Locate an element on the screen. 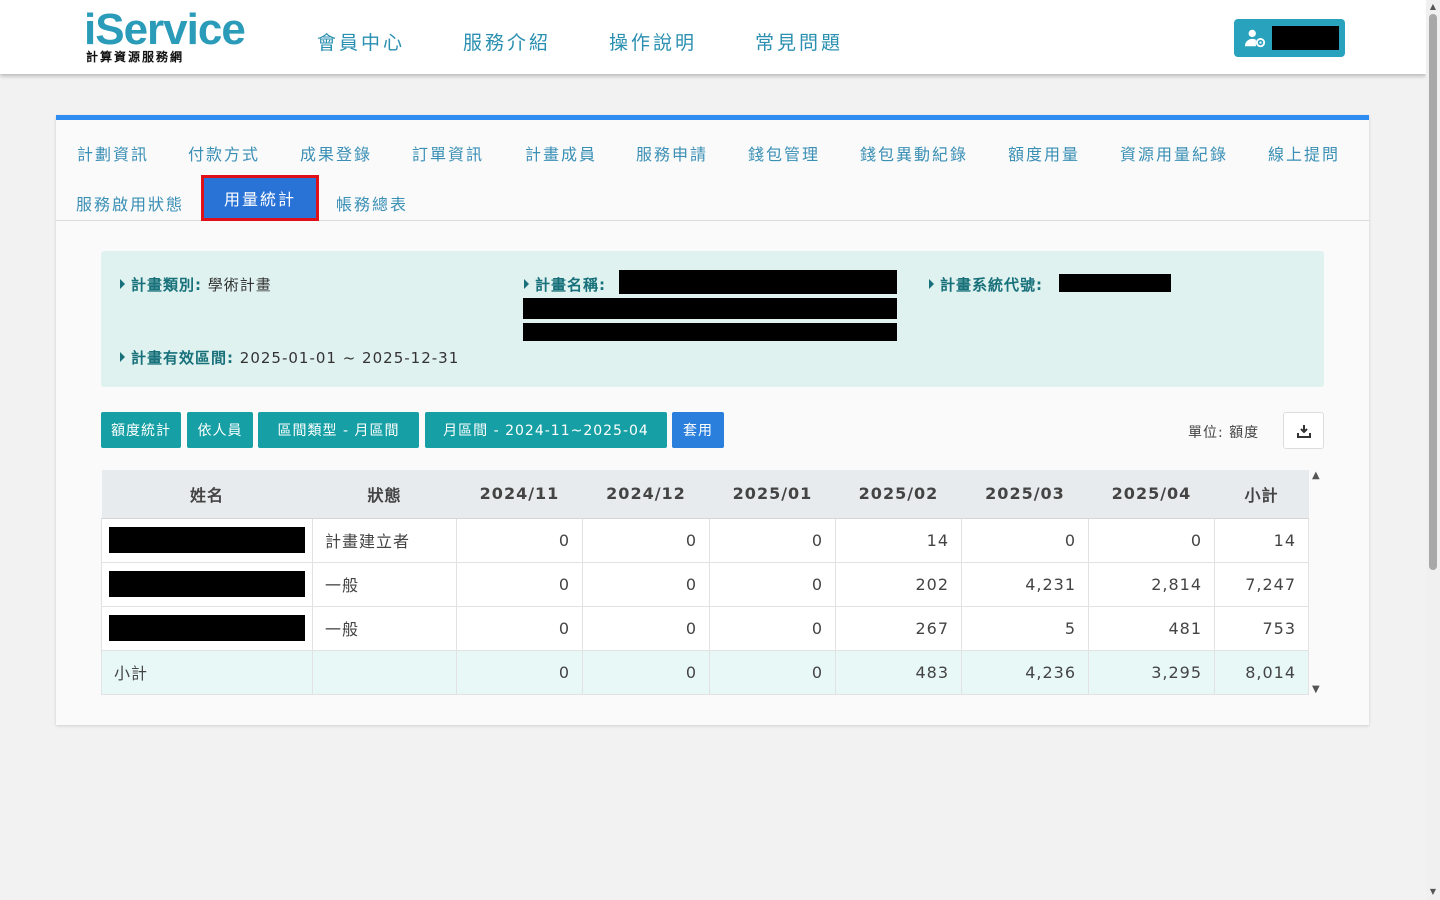 The image size is (1440, 900). table-scroll-down-icon: ▼ is located at coordinates (1316, 689).